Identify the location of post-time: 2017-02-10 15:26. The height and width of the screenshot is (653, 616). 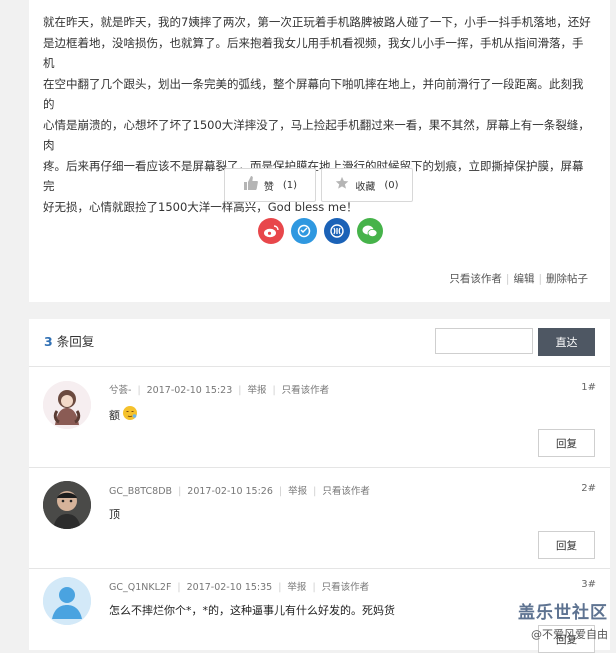
(230, 491).